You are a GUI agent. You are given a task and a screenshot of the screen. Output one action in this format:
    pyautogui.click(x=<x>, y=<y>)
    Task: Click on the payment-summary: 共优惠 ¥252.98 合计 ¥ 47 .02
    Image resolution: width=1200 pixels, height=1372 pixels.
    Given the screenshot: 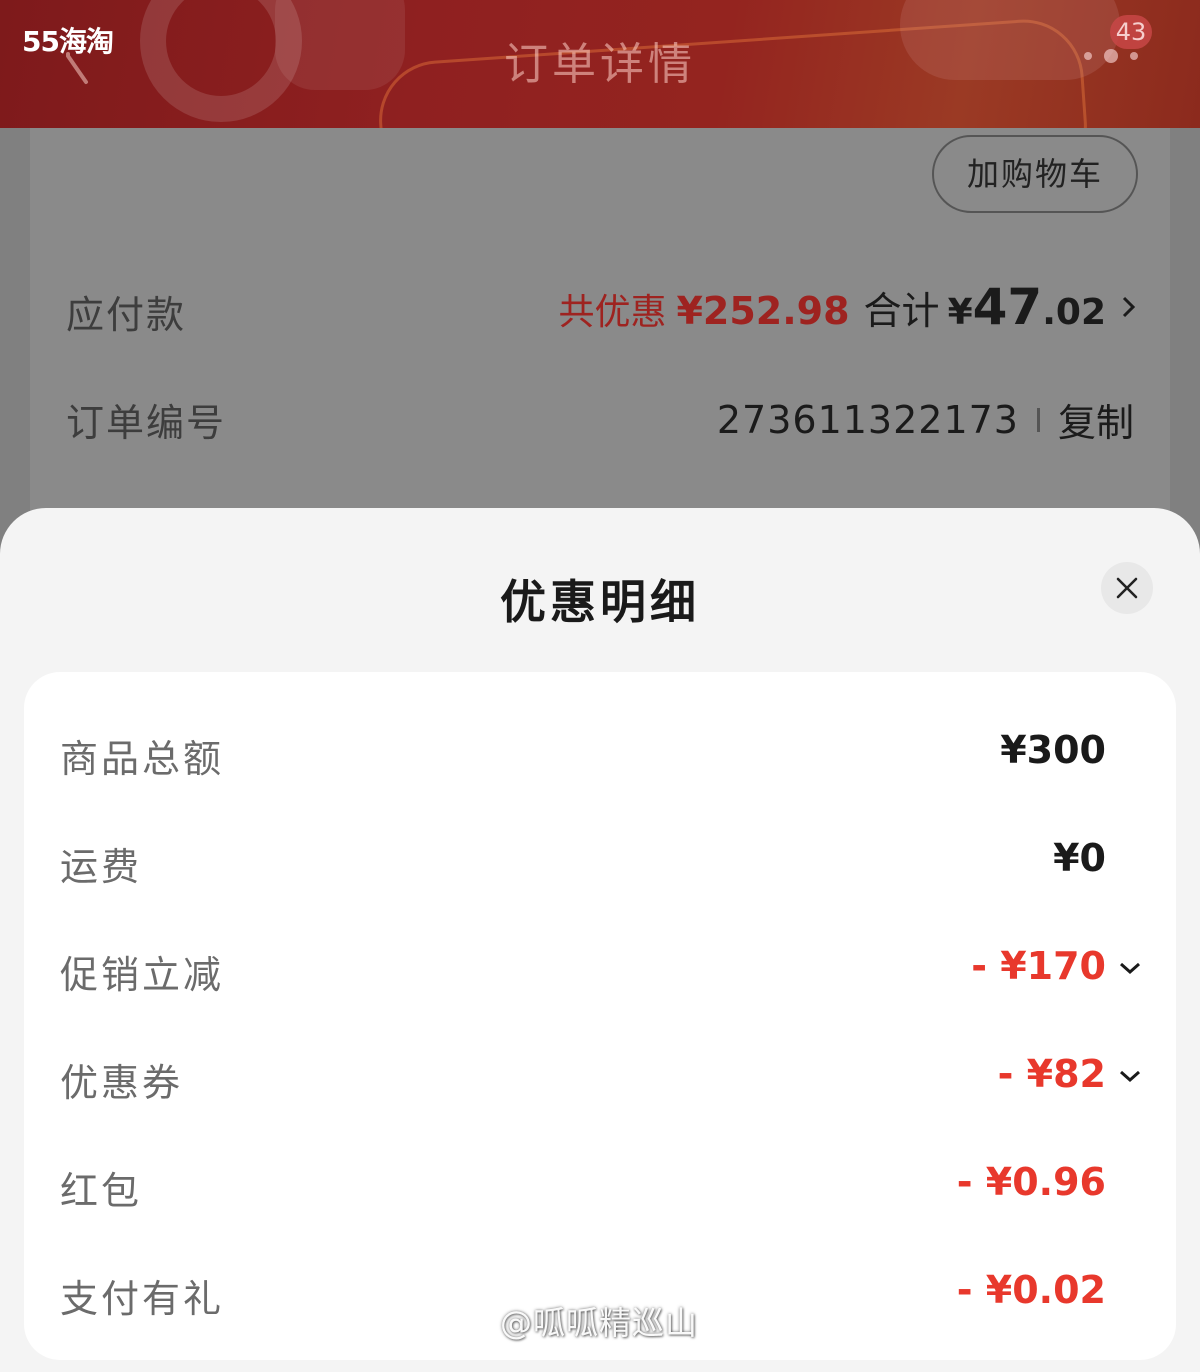 What is the action you would take?
    pyautogui.click(x=848, y=307)
    